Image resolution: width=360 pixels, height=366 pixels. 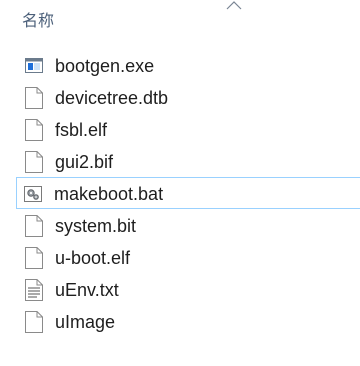 What do you see at coordinates (234, 5) in the screenshot?
I see `chevron-up-icon` at bounding box center [234, 5].